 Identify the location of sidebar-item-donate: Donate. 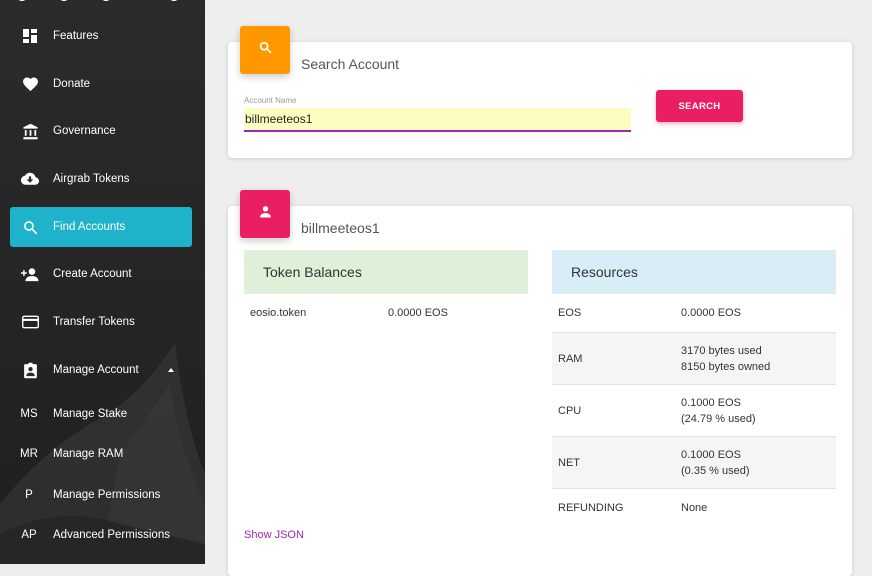
(101, 84).